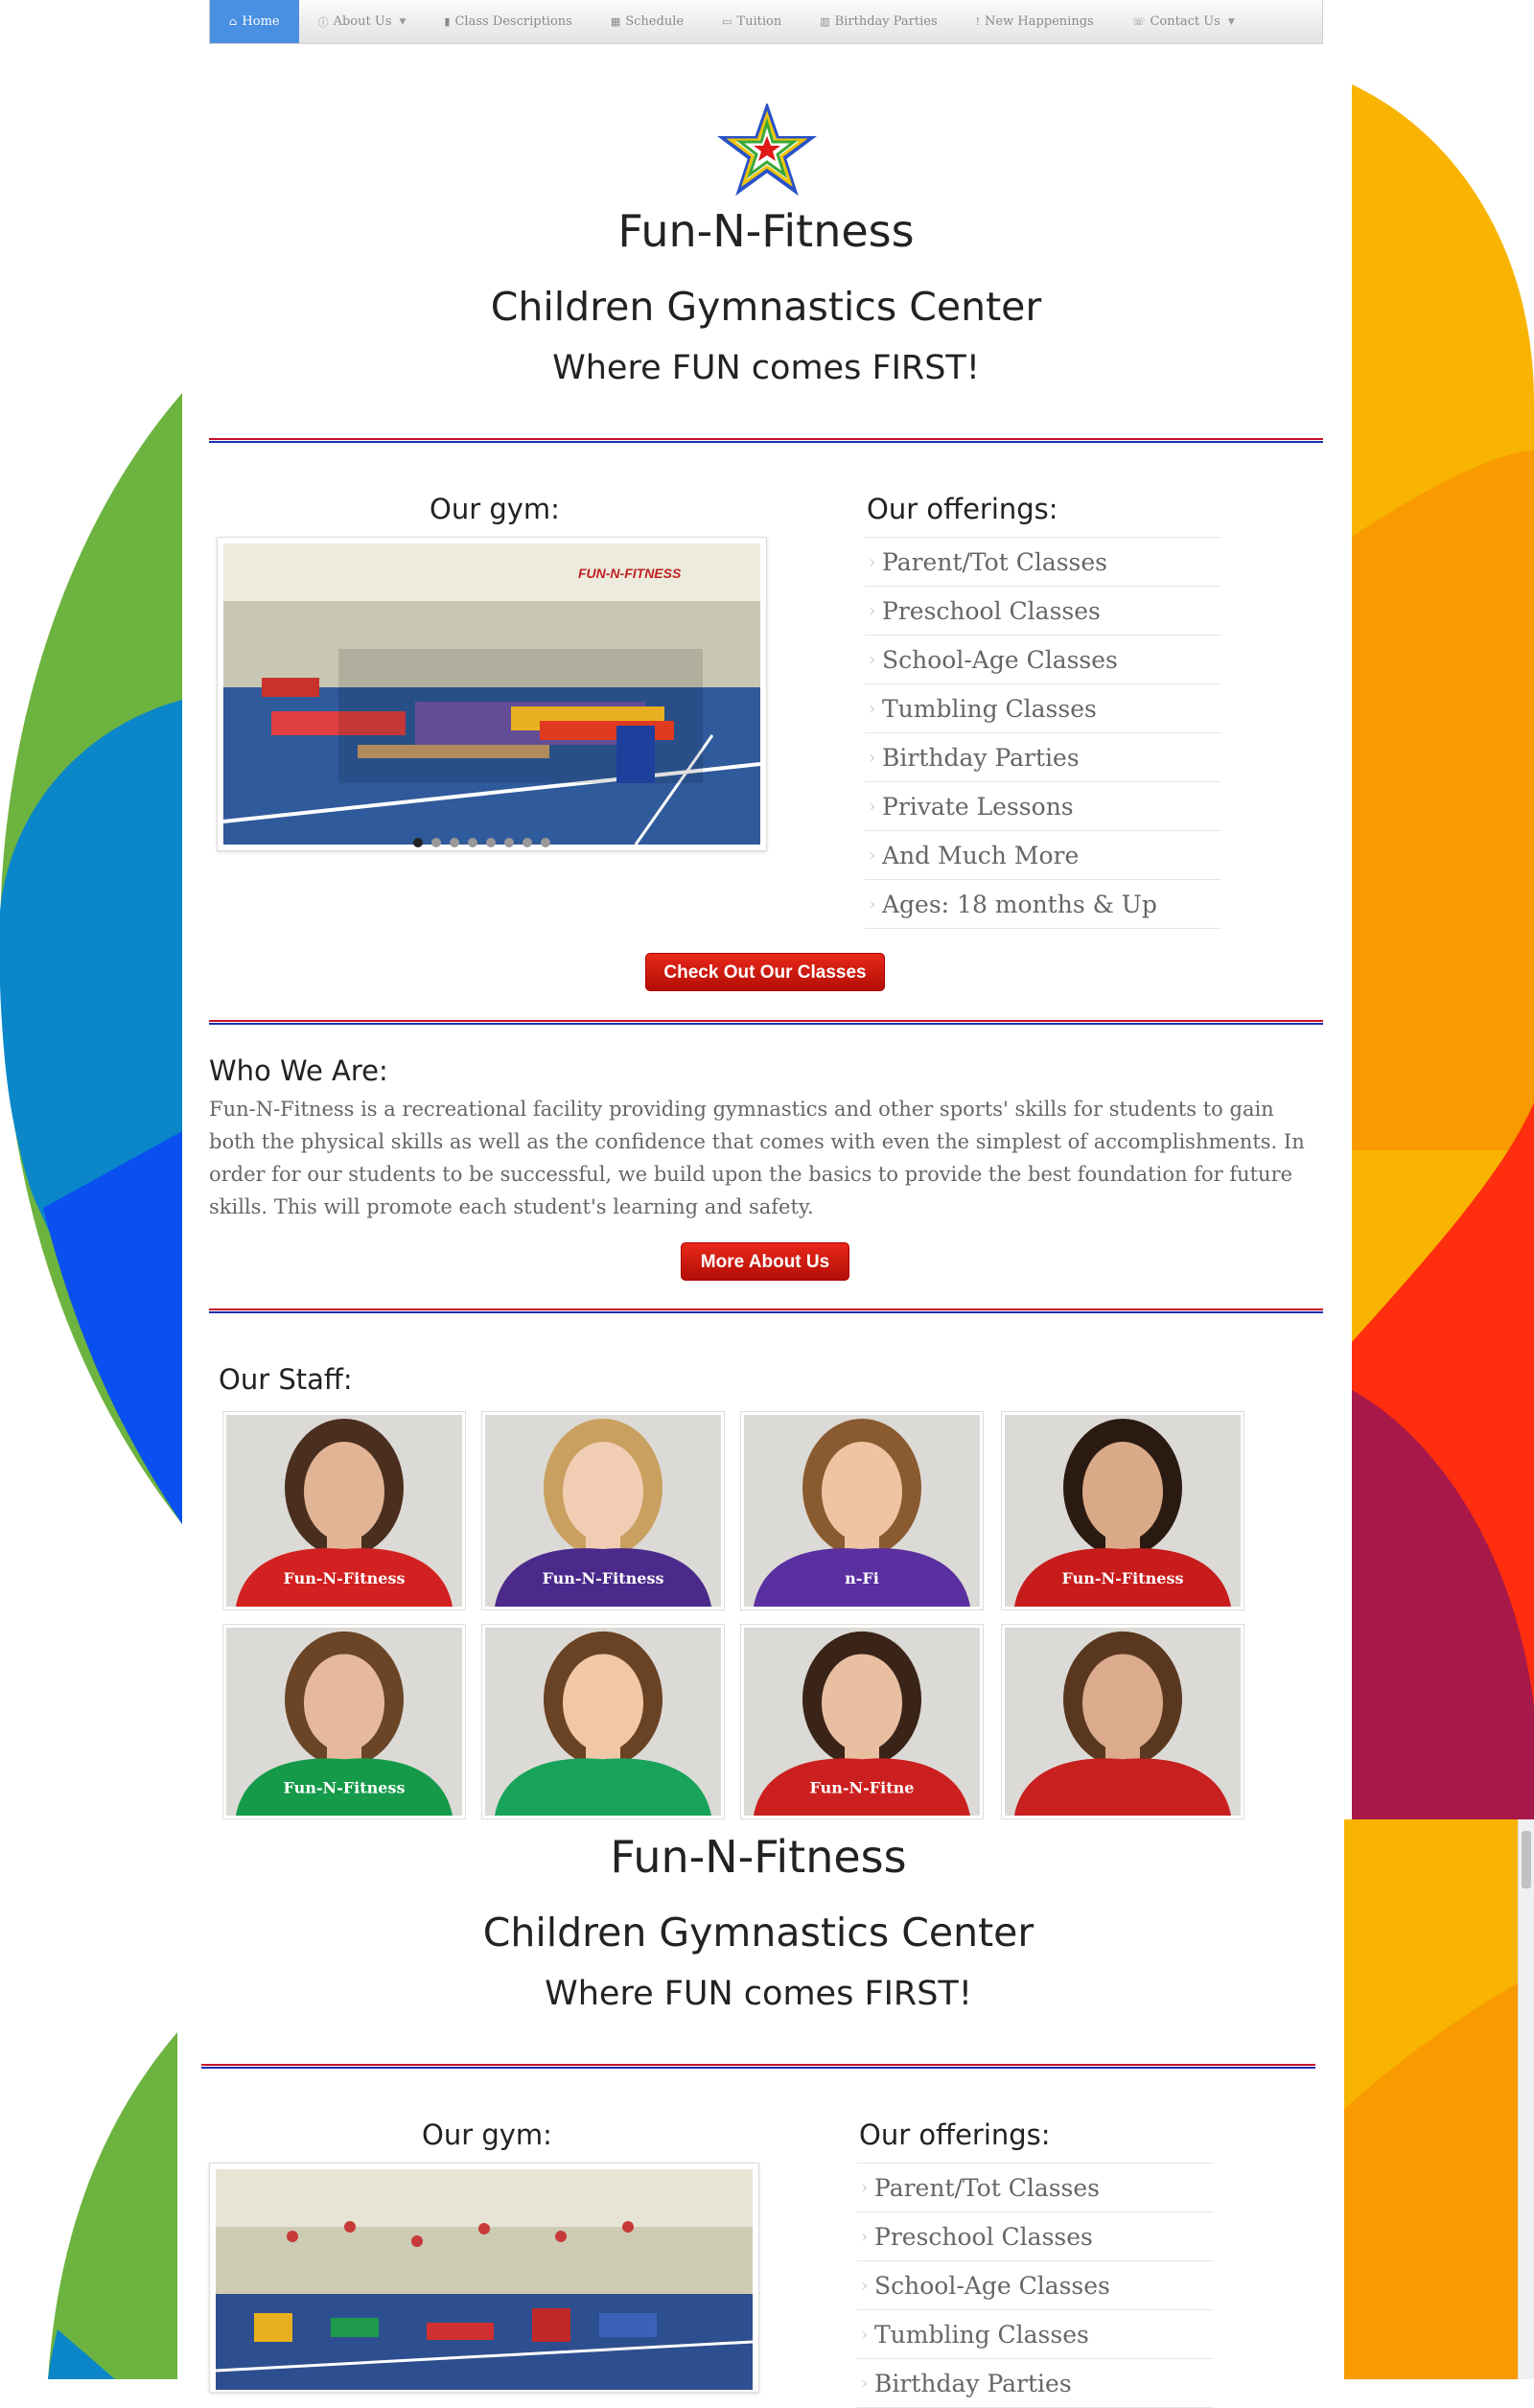 This screenshot has width=1534, height=2408. I want to click on shirt-text: Fun-N-Fitne, so click(862, 1787).